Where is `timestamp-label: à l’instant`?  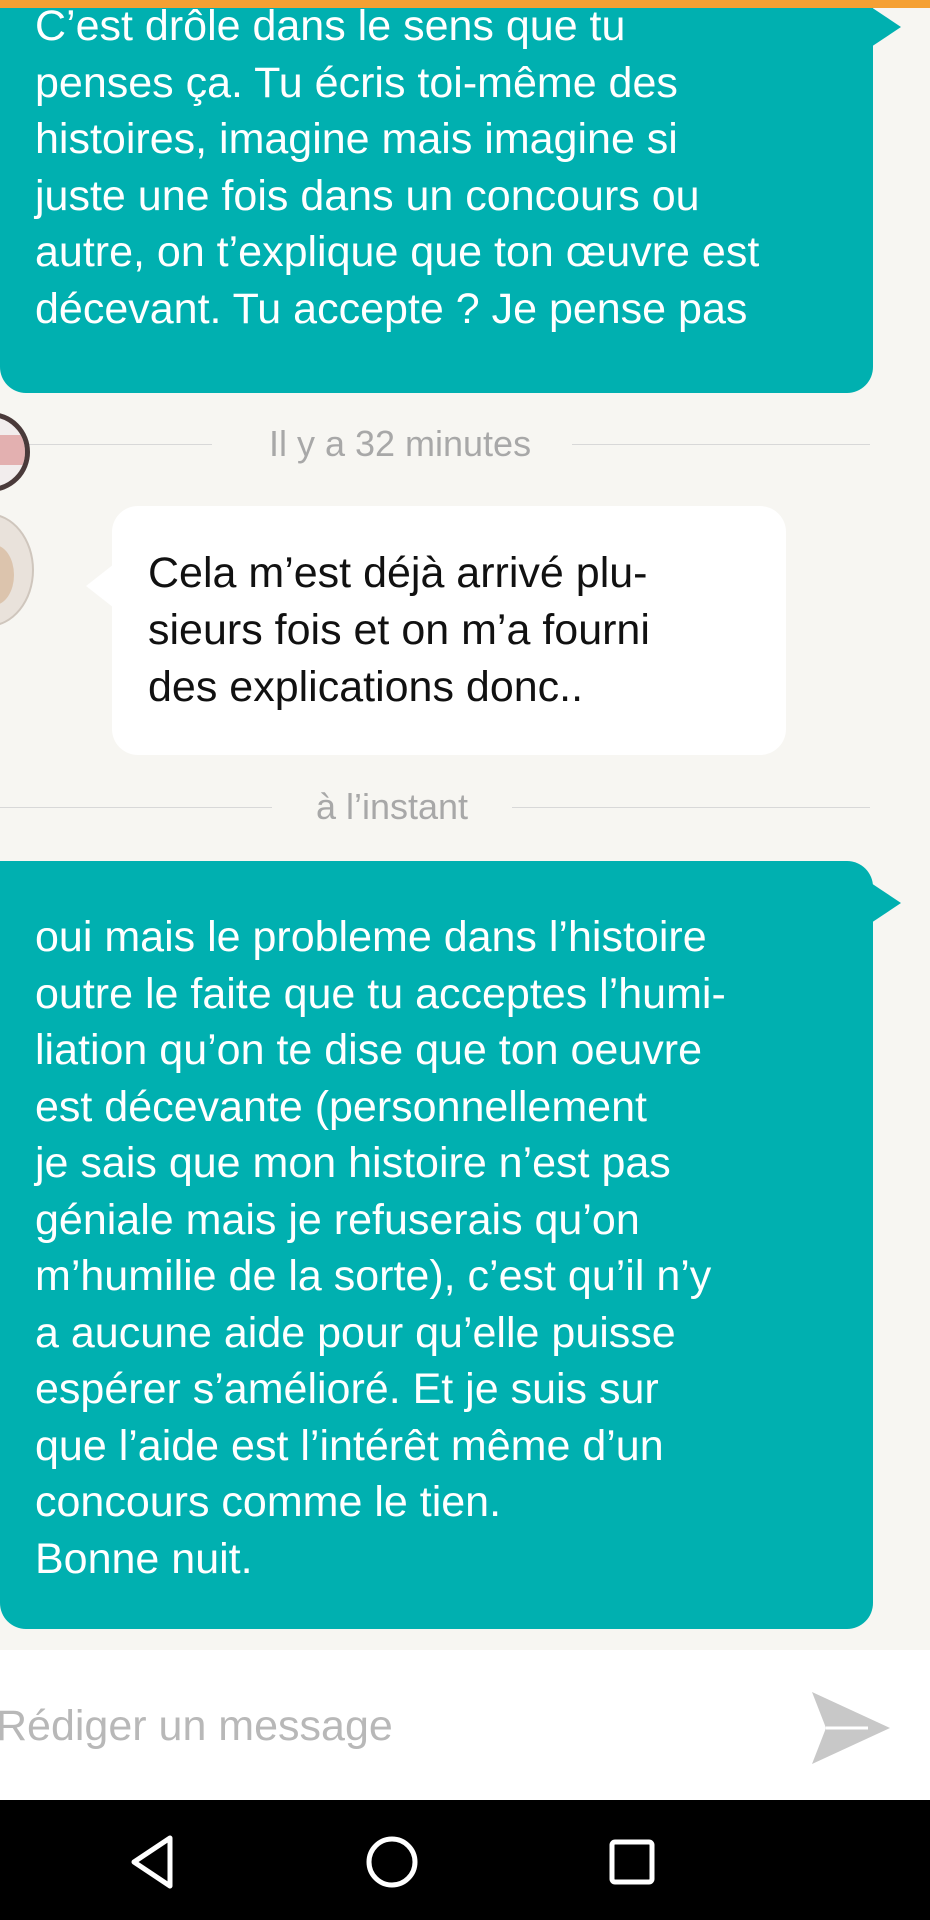
timestamp-label: à l’instant is located at coordinates (392, 806).